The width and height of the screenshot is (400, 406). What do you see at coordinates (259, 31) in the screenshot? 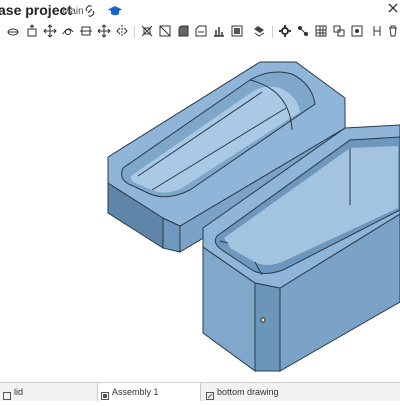
I see `mate-icon` at bounding box center [259, 31].